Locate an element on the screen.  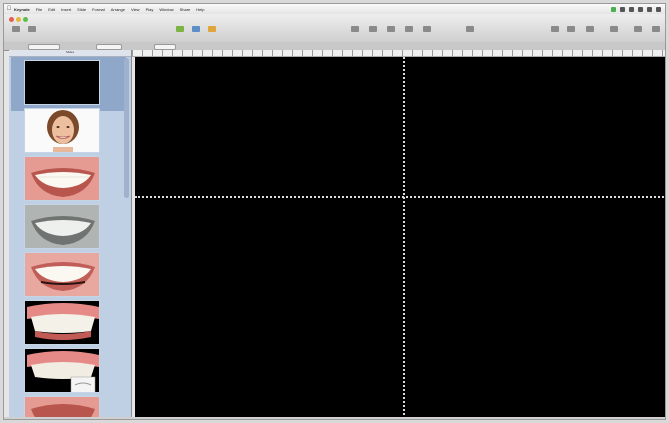
table-button is located at coordinates (212, 31).